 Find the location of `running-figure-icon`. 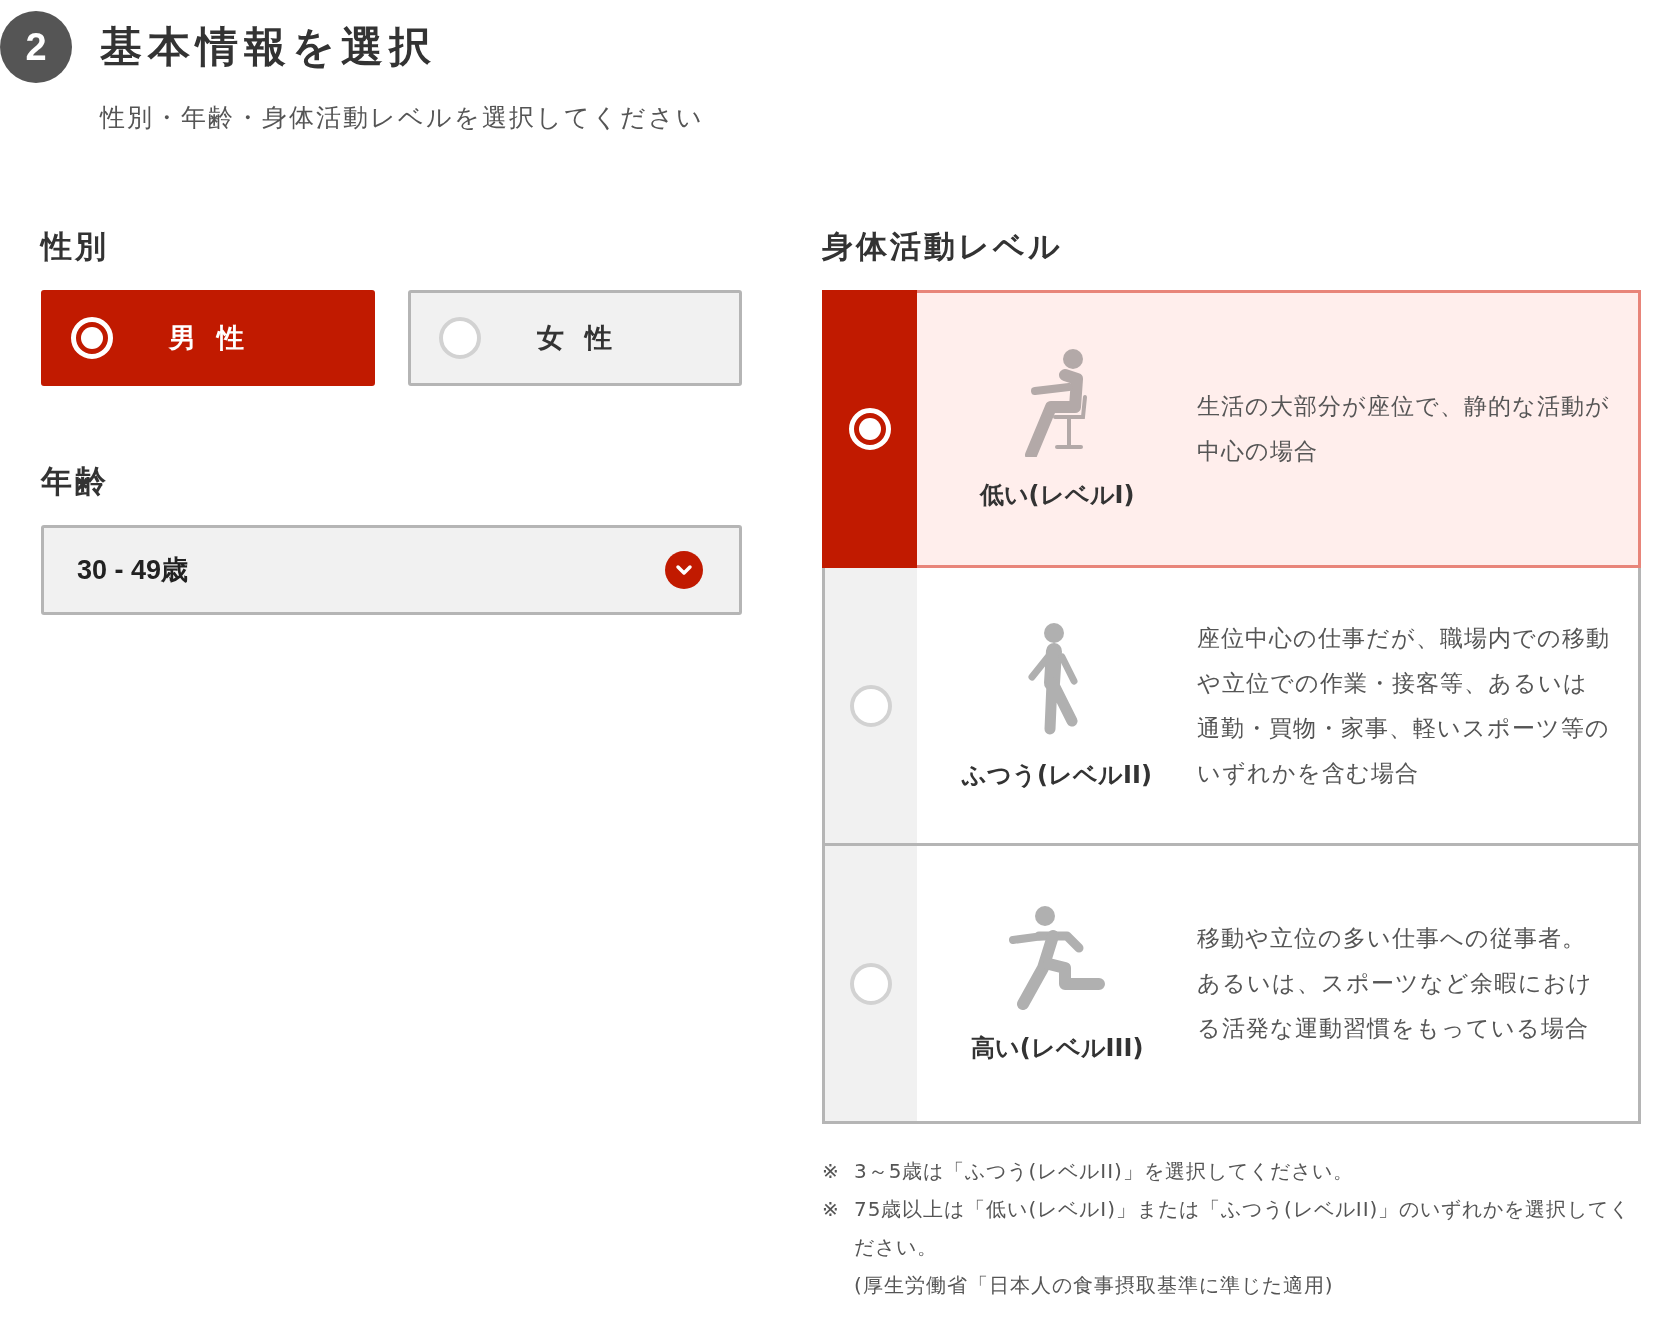

running-figure-icon is located at coordinates (1057, 956).